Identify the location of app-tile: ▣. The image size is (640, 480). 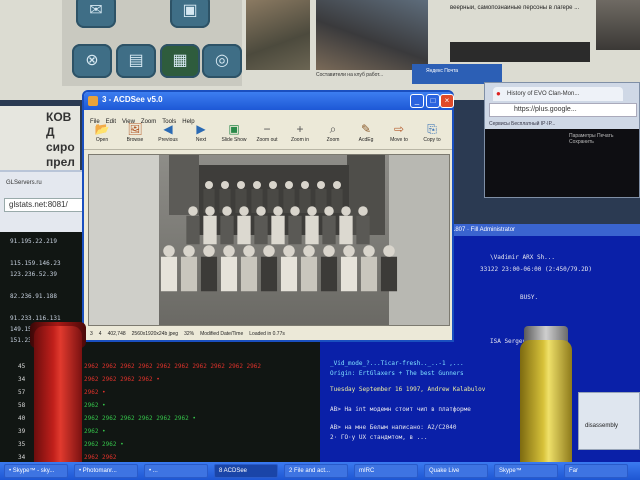
(190, 14).